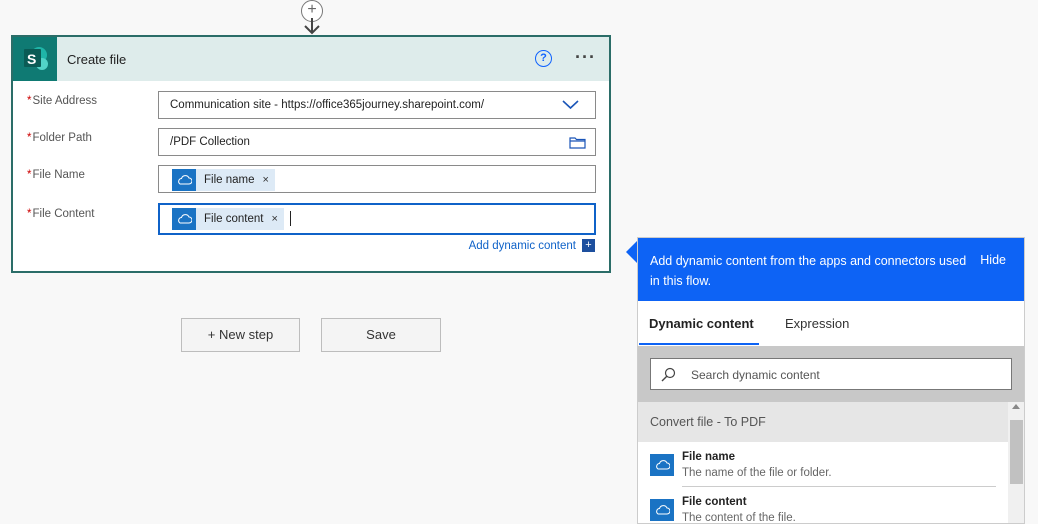  What do you see at coordinates (311, 59) in the screenshot?
I see `card-header: S Create file ? ···` at bounding box center [311, 59].